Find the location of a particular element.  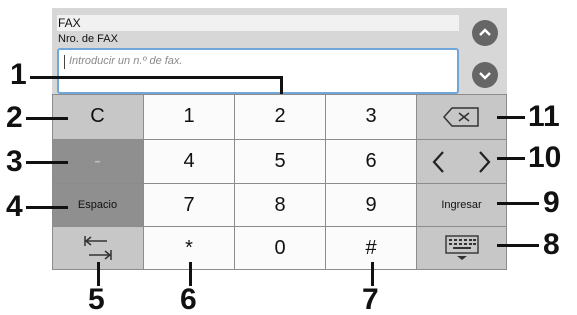

chevron-down-icon is located at coordinates (485, 76).